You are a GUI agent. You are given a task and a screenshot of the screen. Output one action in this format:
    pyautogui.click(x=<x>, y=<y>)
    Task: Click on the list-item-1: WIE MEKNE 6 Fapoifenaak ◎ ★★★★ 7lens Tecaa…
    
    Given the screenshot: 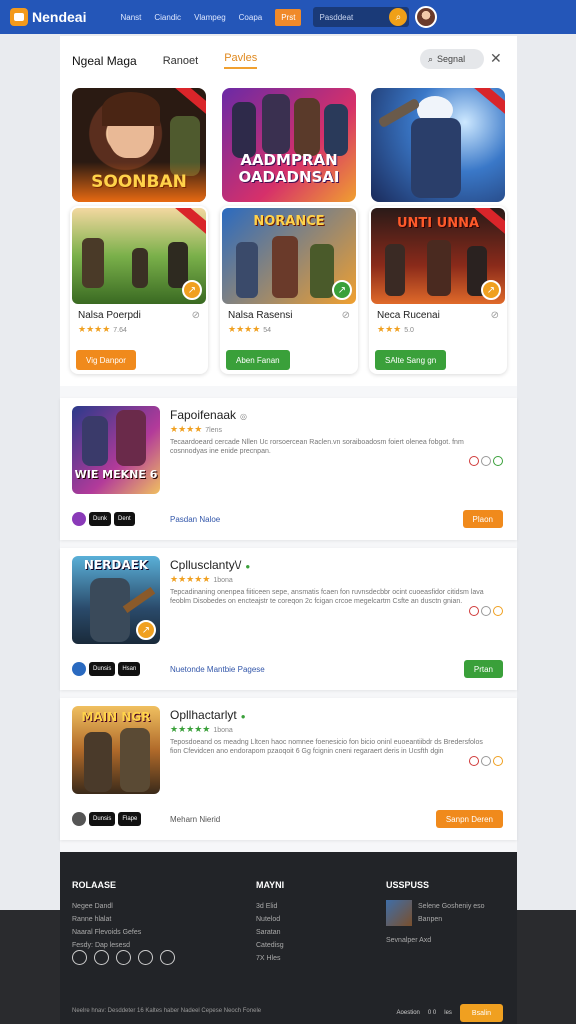 What is the action you would take?
    pyautogui.click(x=288, y=469)
    